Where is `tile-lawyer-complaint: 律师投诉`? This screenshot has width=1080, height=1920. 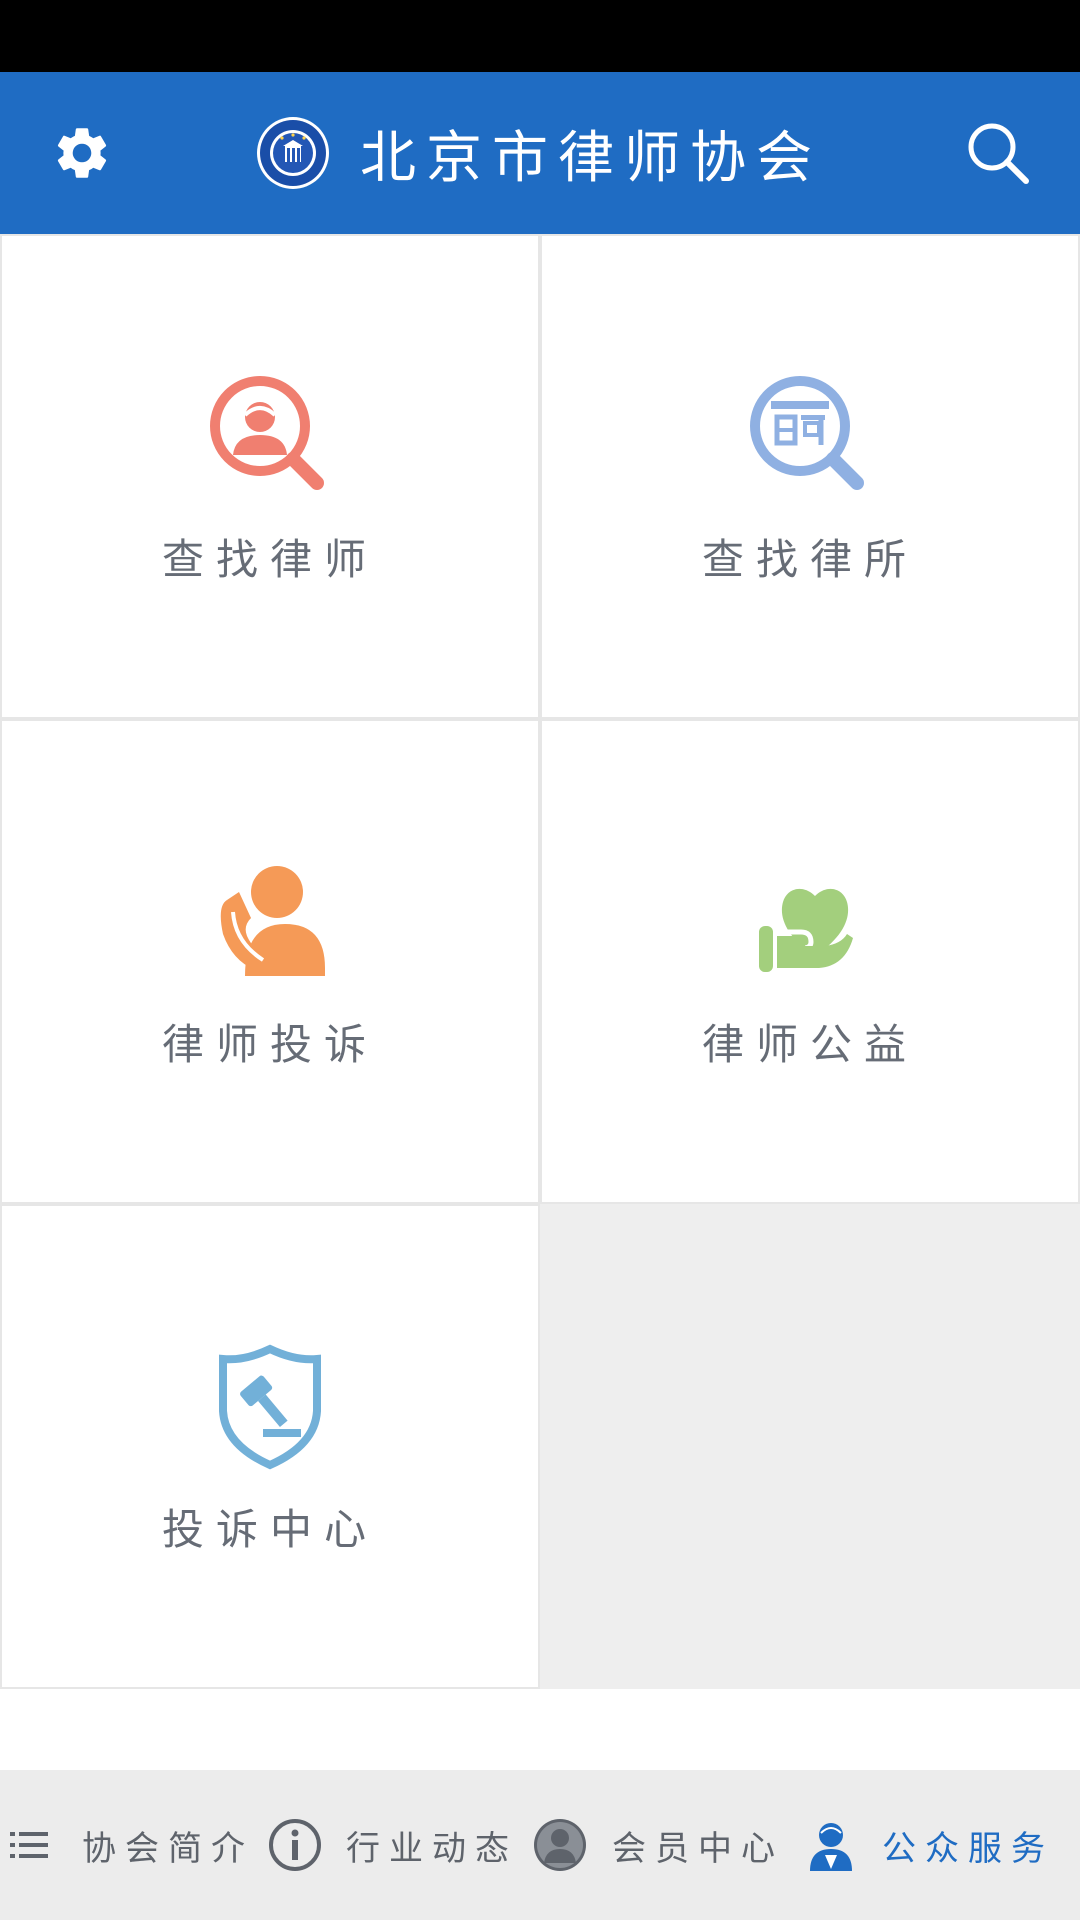
tile-lawyer-complaint: 律师投诉 is located at coordinates (270, 961).